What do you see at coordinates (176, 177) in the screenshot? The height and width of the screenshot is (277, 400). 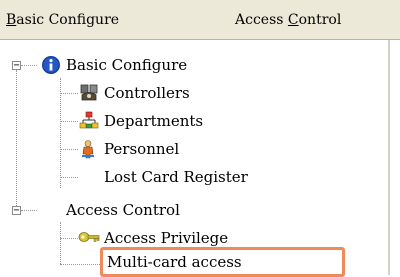 I see `tree-node-lost-card-register: Lost Card Register` at bounding box center [176, 177].